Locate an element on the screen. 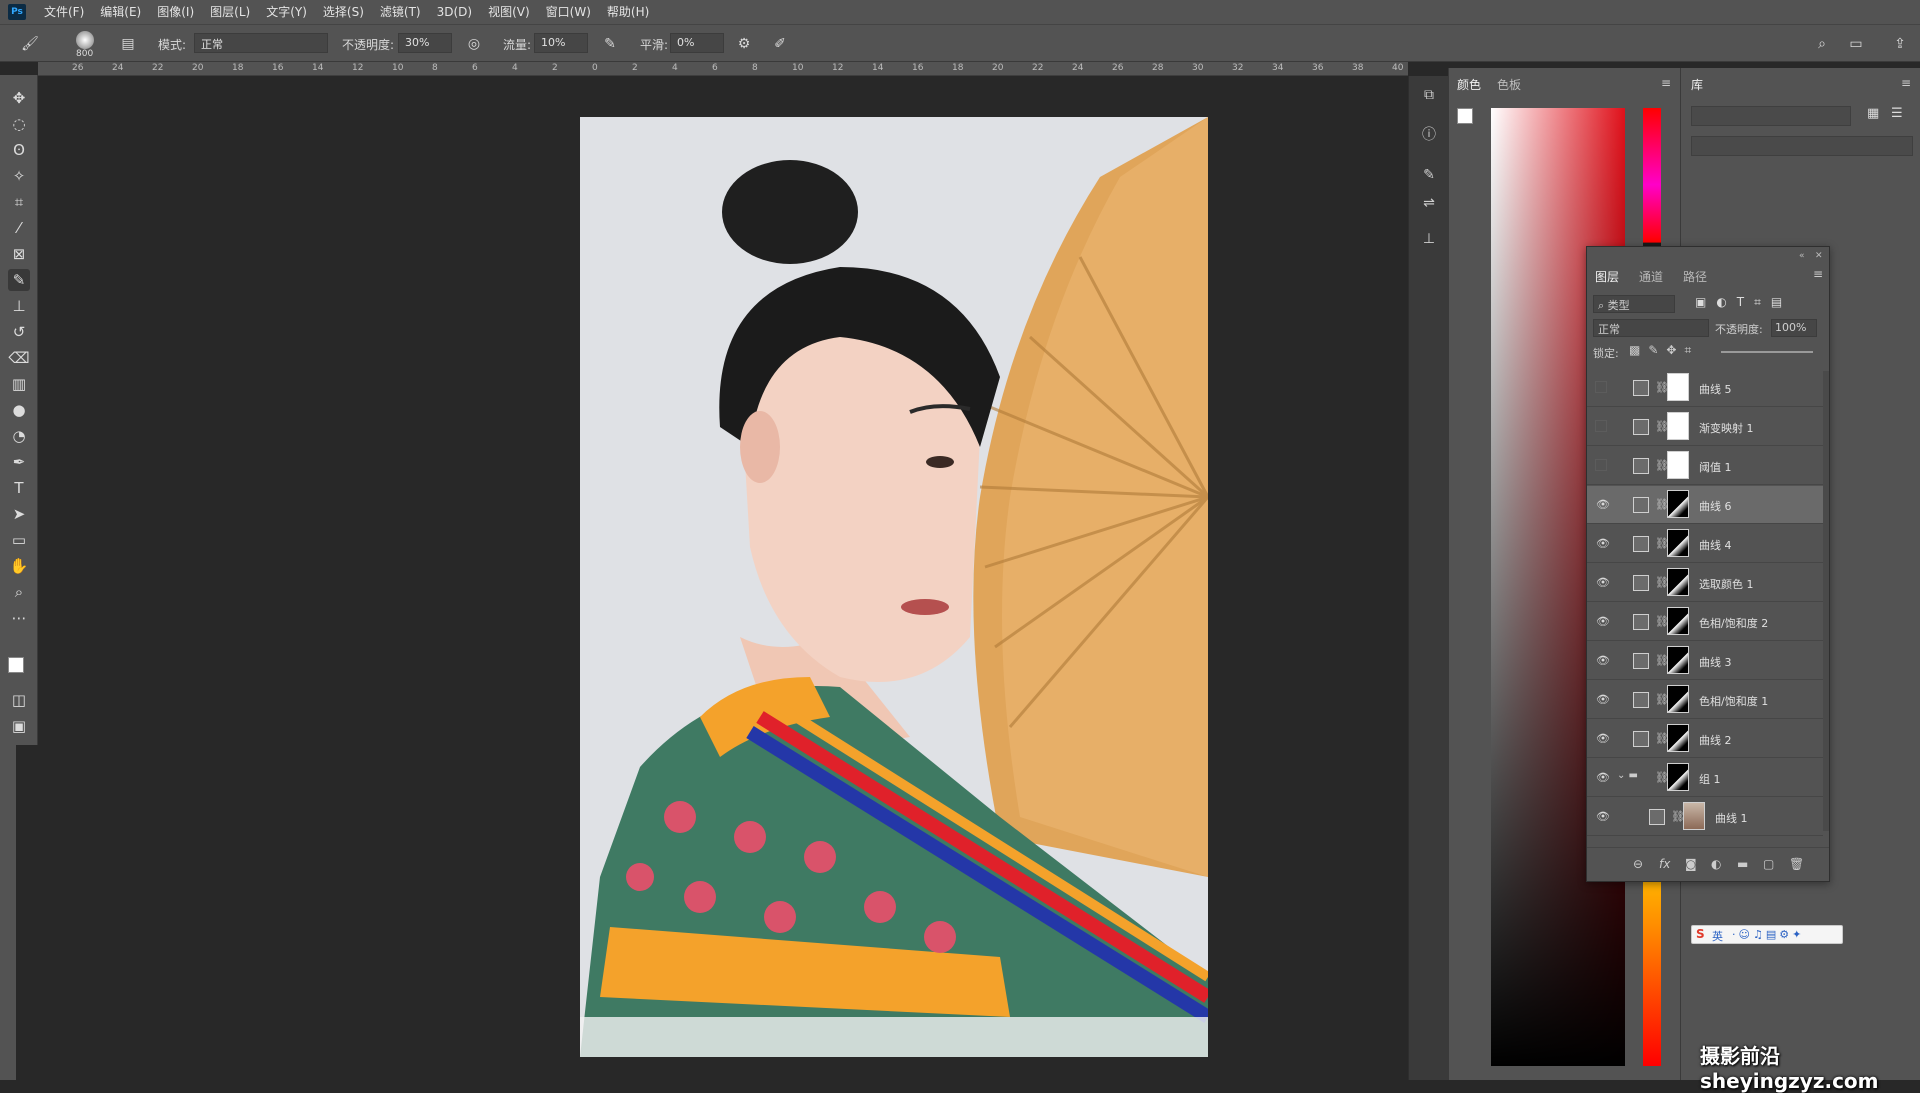  layer-row: 👁 ⌄ ▬ ⛓ 组 1 is located at coordinates (1705, 778).